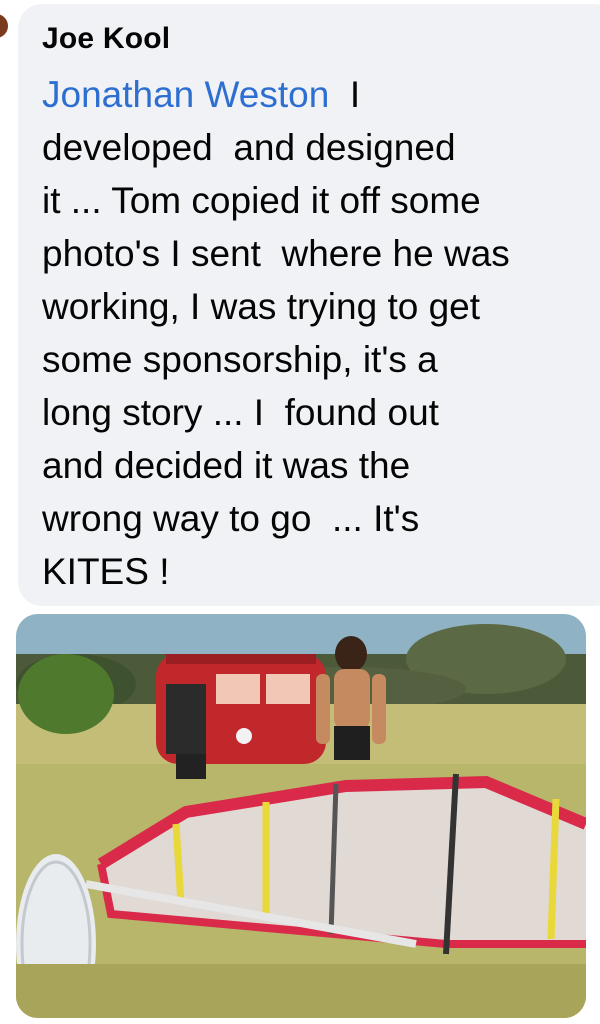  Describe the element at coordinates (276, 253) in the screenshot. I see `comment-line-4: photo's I sent where he was` at that location.